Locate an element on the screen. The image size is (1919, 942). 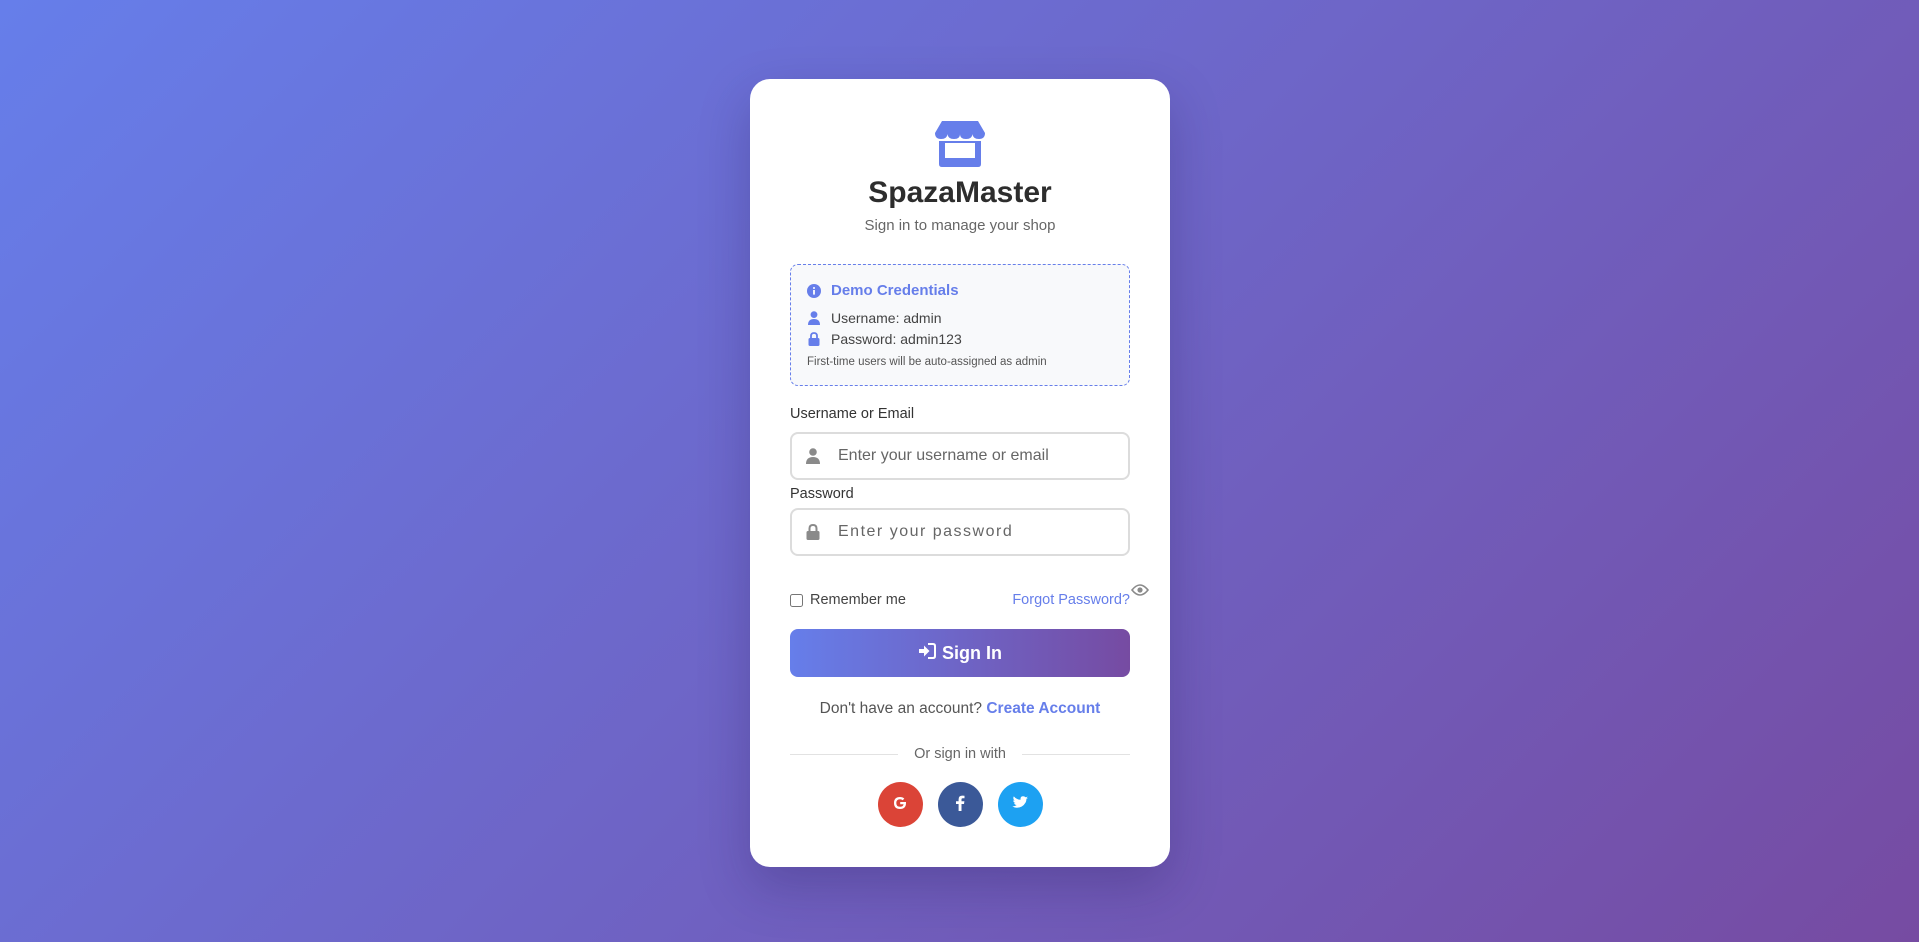
sign-in-label: Sign In is located at coordinates (972, 652).